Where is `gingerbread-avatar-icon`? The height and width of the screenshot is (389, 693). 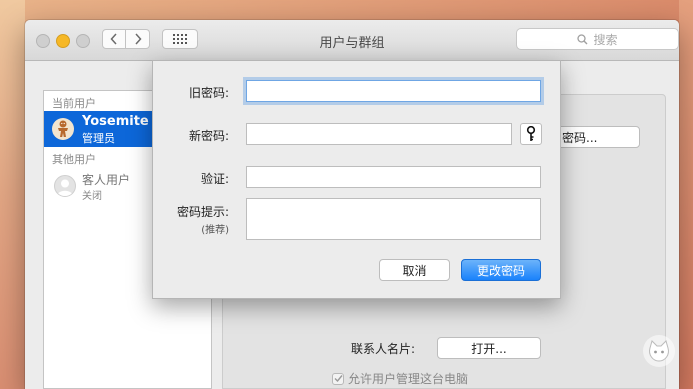 gingerbread-avatar-icon is located at coordinates (63, 128).